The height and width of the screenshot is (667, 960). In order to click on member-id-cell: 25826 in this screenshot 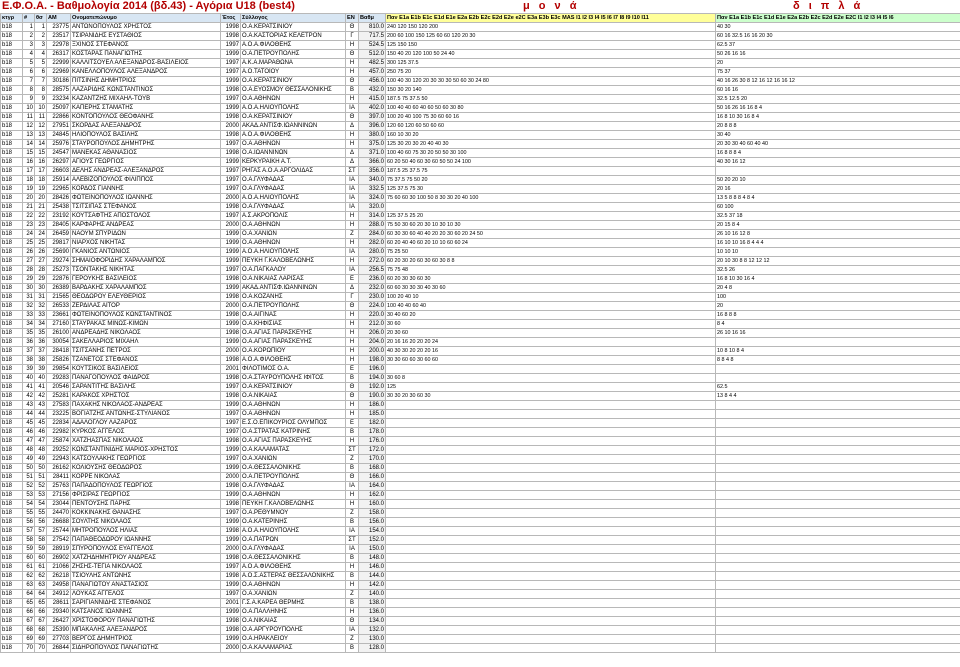, I will do `click(58, 360)`.